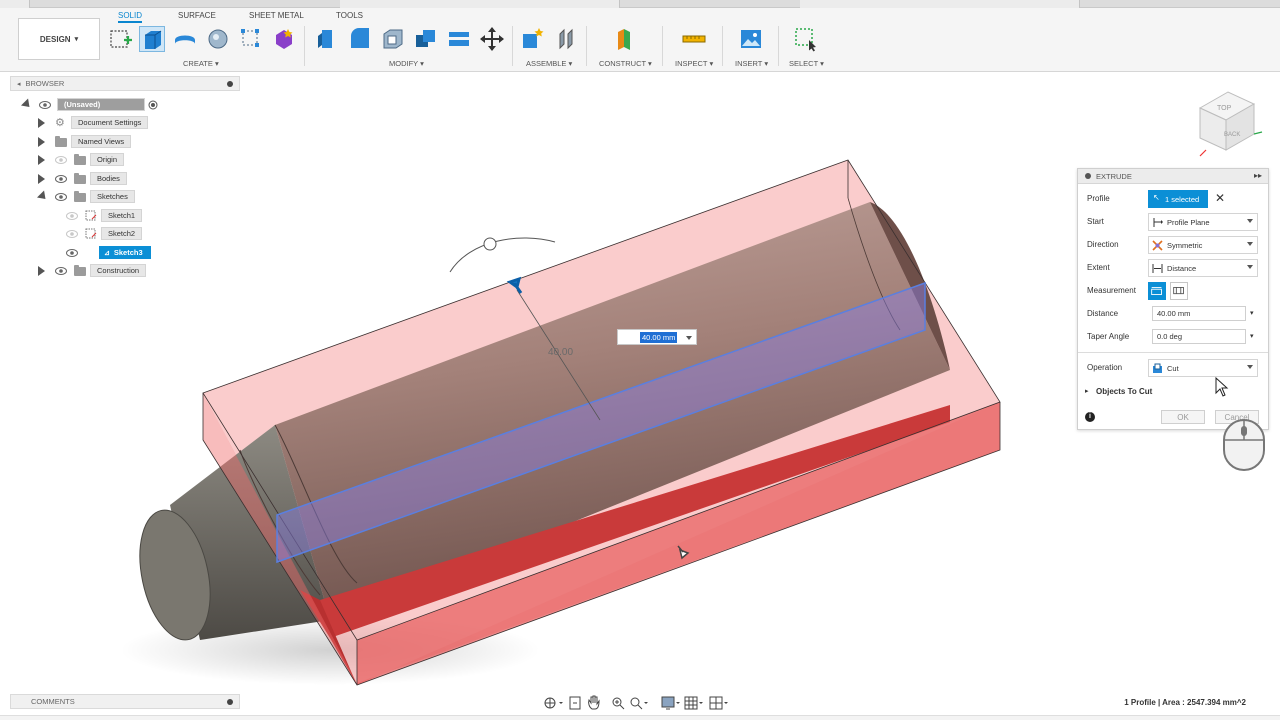 The width and height of the screenshot is (1280, 720). I want to click on insert-image-icon, so click(751, 39).